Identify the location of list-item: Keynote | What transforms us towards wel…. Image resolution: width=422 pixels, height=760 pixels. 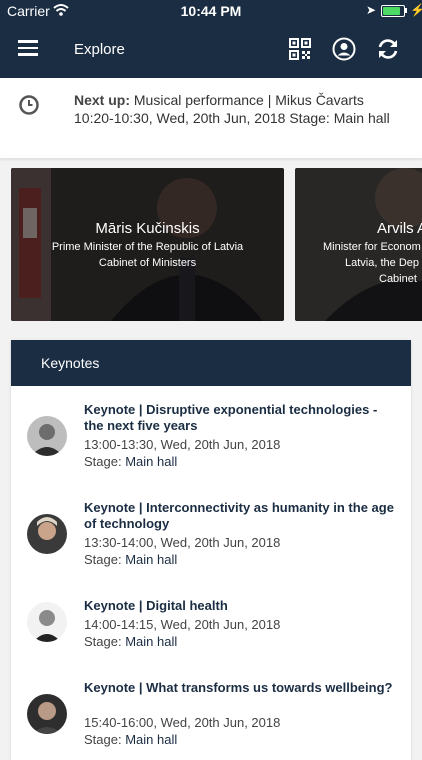
(211, 720).